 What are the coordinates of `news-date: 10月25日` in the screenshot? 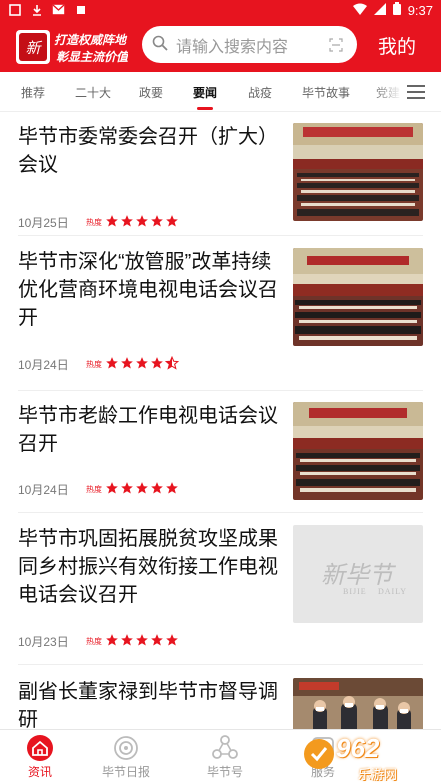 It's located at (43, 223).